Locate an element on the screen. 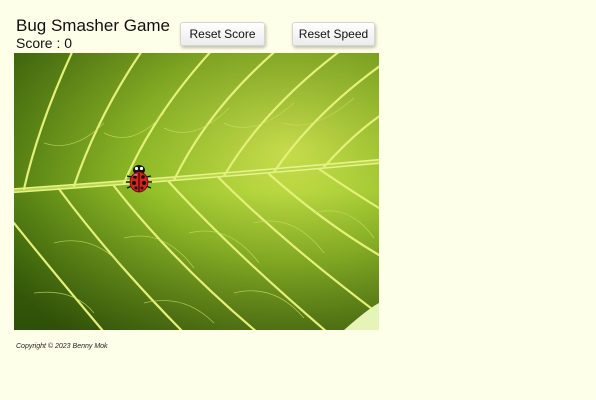  copyright-footer: Copyright © 2023 Benny Mok is located at coordinates (62, 346).